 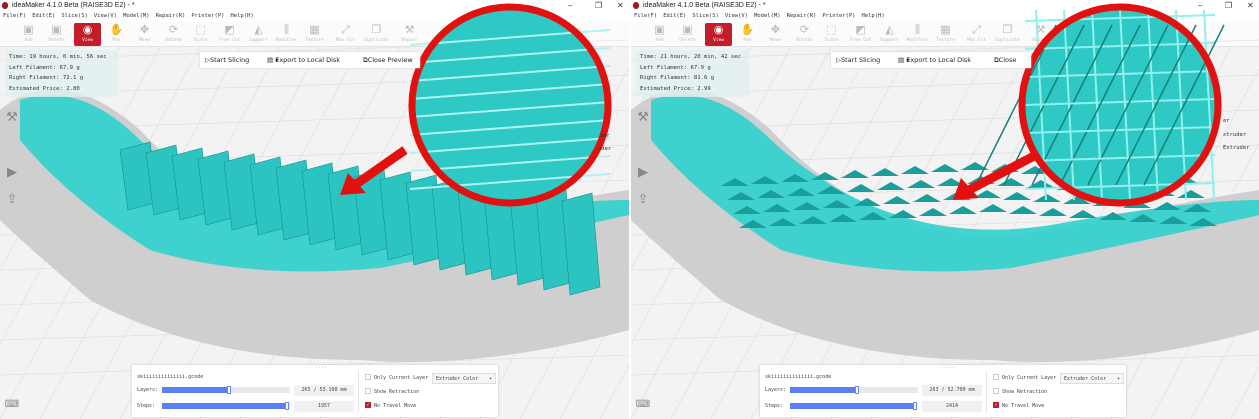 What do you see at coordinates (1005, 60) in the screenshot?
I see `close-preview-button: ⧉ Close` at bounding box center [1005, 60].